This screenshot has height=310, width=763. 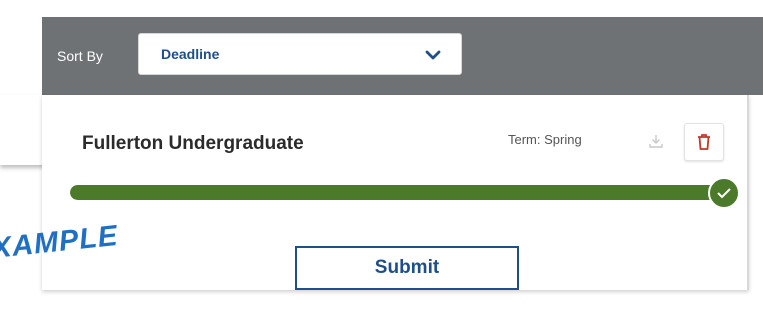 I want to click on progress-complete-badge, so click(x=724, y=193).